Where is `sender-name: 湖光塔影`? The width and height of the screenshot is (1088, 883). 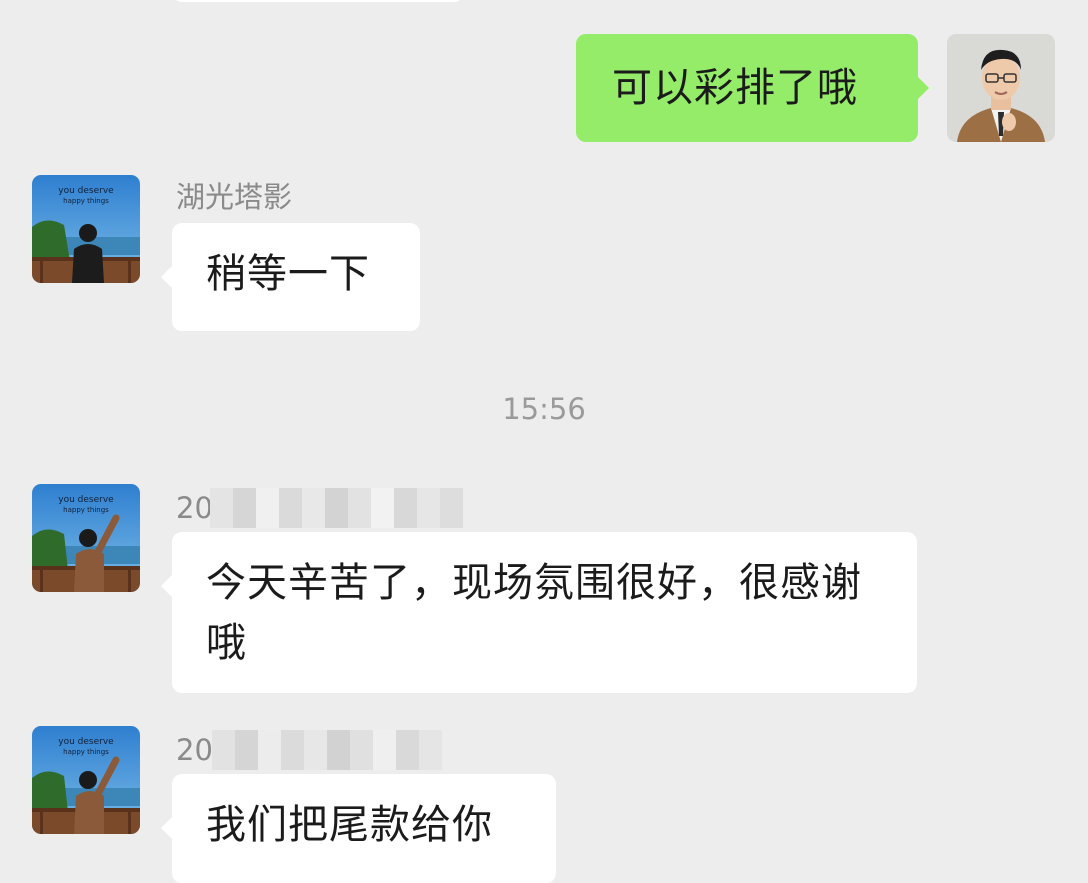
sender-name: 湖光塔影 is located at coordinates (234, 197).